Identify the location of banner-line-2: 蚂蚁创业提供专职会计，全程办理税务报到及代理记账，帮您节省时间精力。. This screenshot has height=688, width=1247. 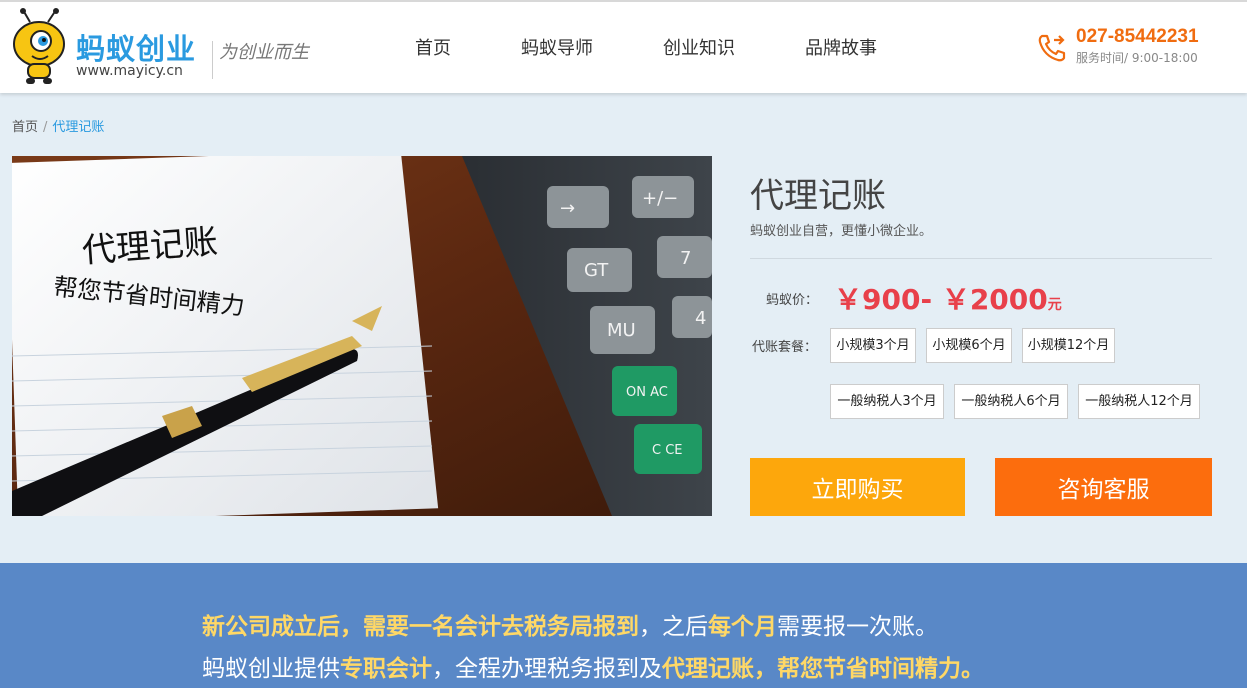
(593, 666).